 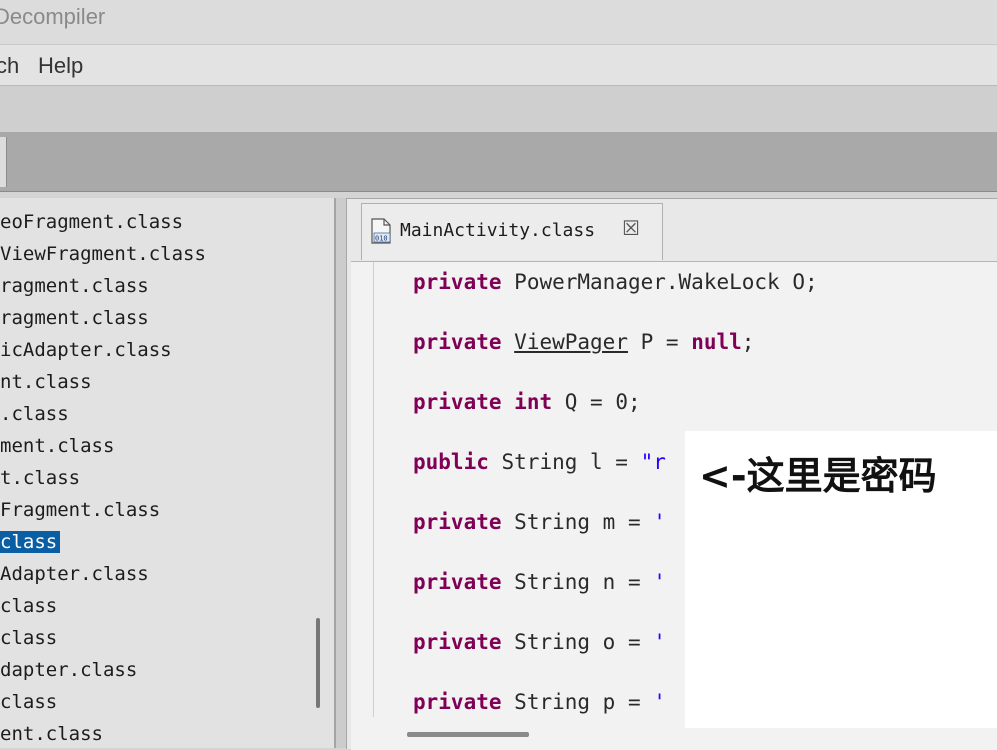 I want to click on tree-item-label: .class, so click(x=34, y=414).